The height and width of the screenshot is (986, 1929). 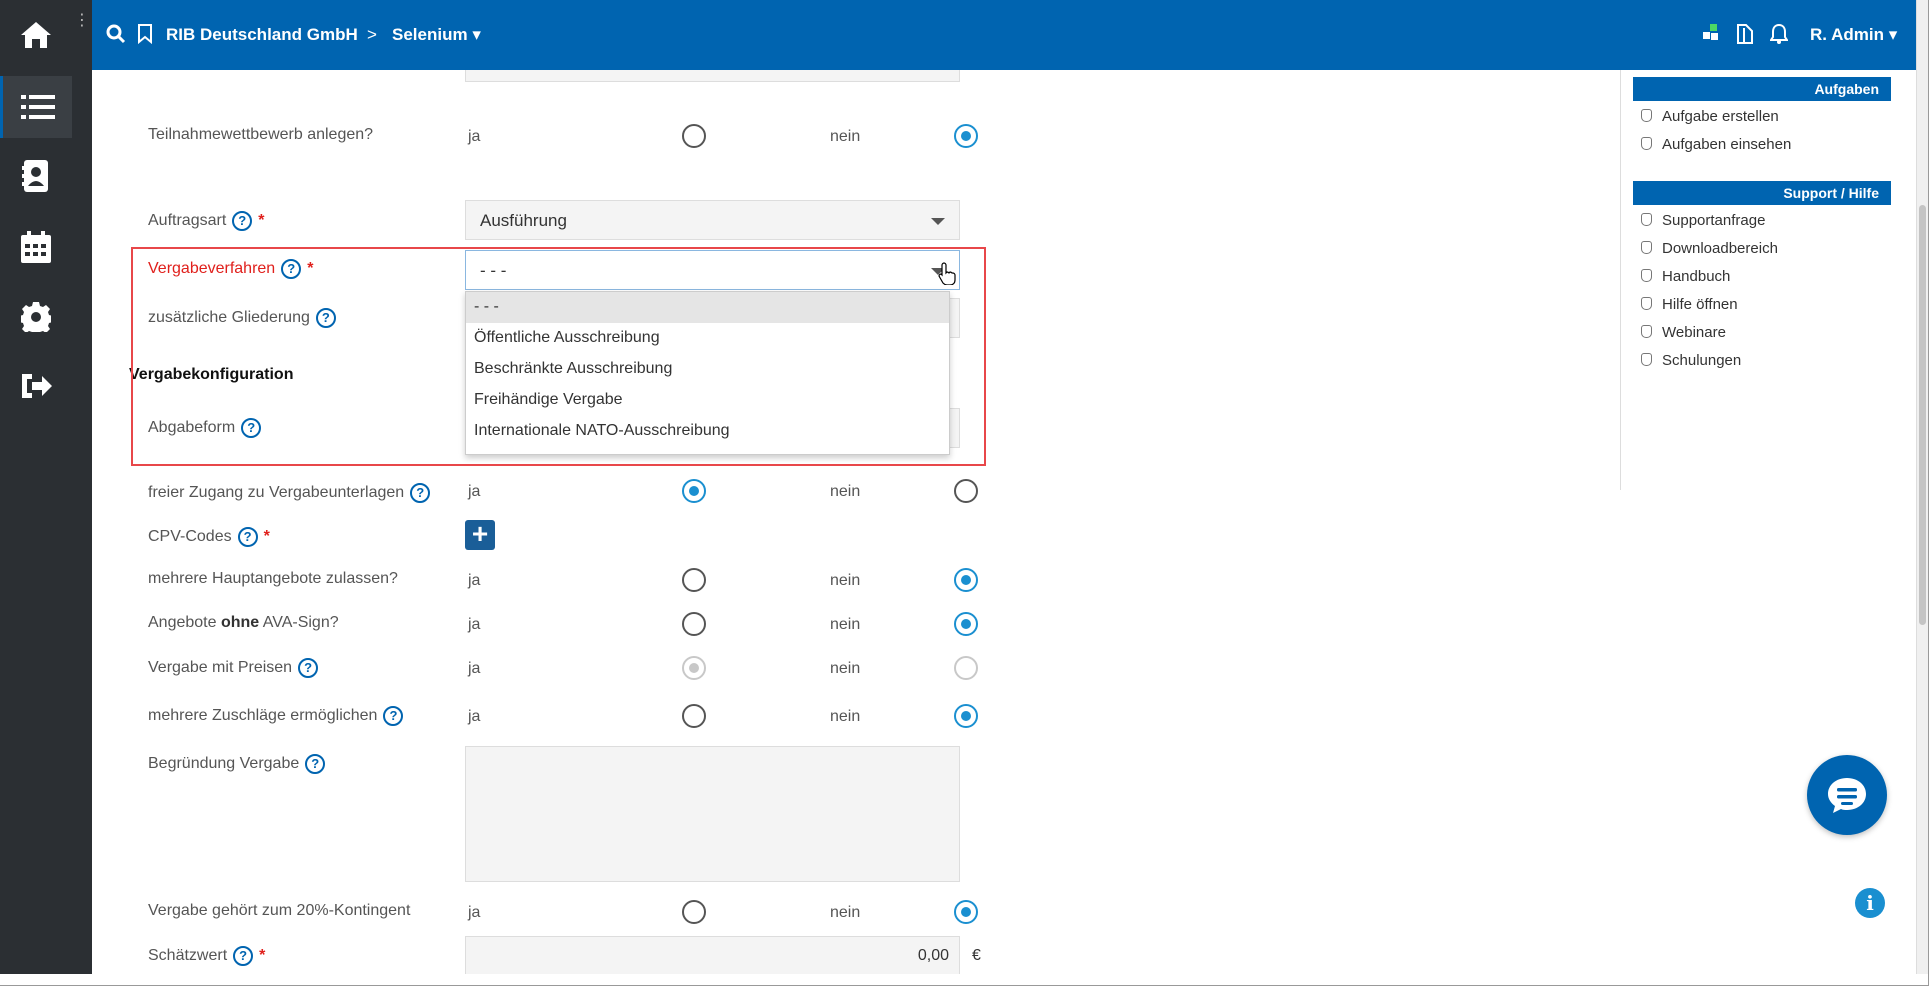 What do you see at coordinates (1762, 193) in the screenshot?
I see `support-header: Support / Hilfe` at bounding box center [1762, 193].